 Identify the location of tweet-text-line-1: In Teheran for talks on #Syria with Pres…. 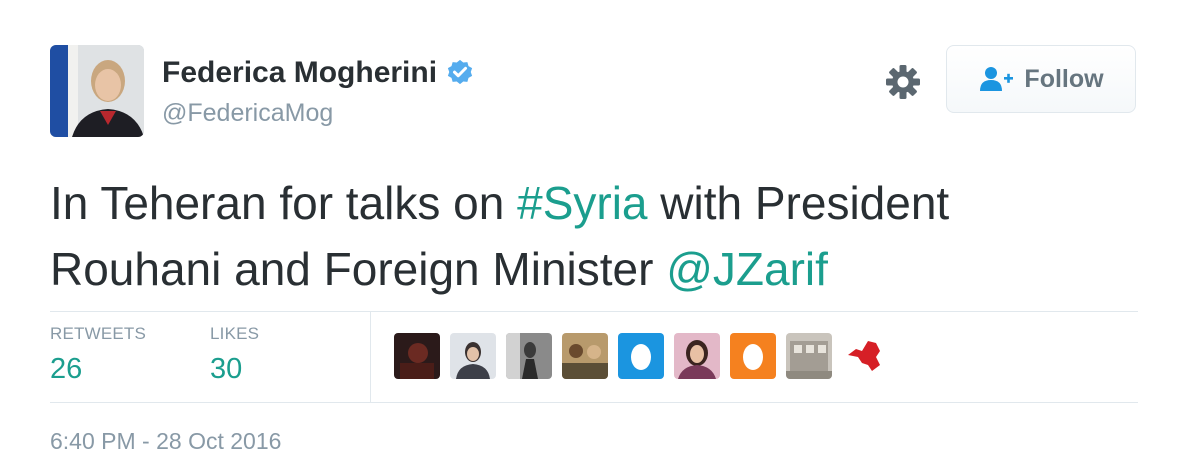
(600, 203).